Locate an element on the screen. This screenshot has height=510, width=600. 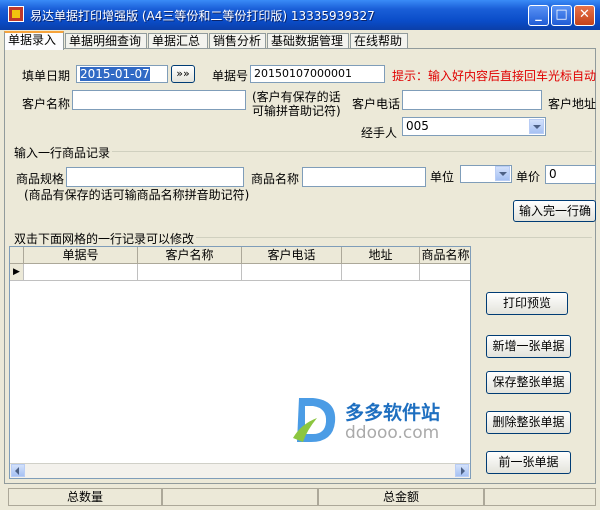
customer-phone-label: 客户电话 is located at coordinates (376, 104).